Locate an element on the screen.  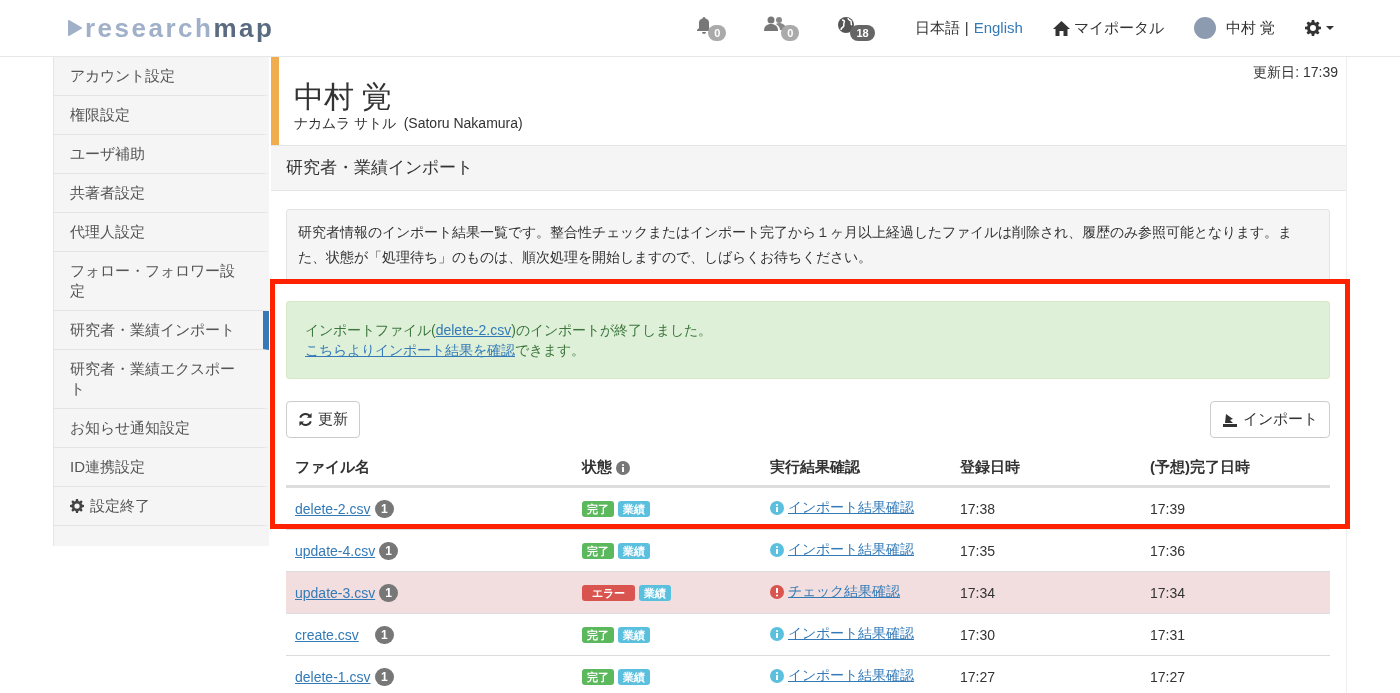
result-link: こちらよりインポート結果を確認 is located at coordinates (410, 350).